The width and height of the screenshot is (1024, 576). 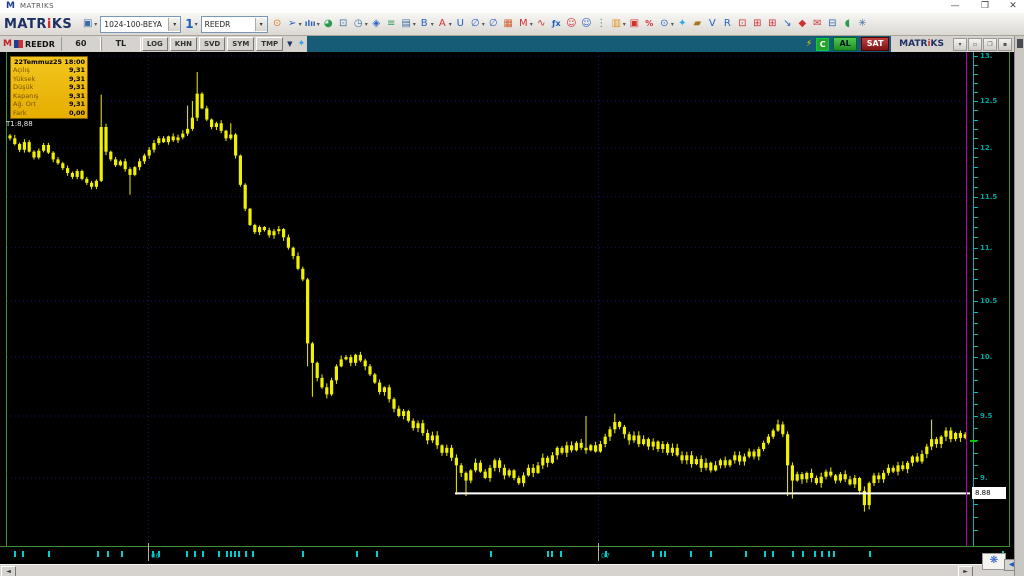 I want to click on maximize-button: ❐, so click(x=985, y=6).